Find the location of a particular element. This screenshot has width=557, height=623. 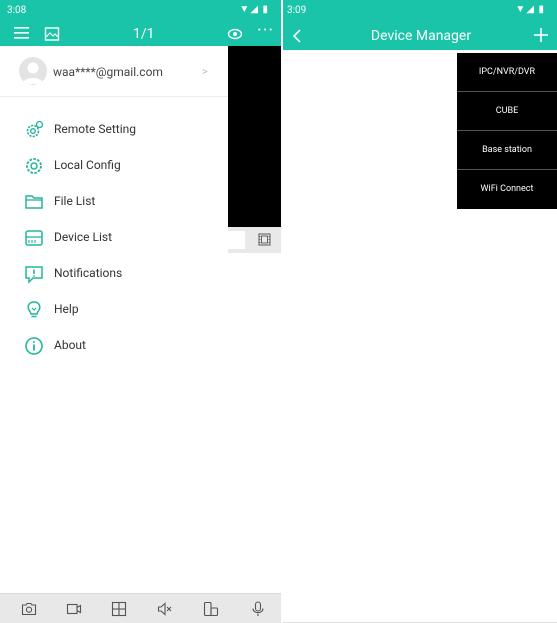

notification-icon is located at coordinates (34, 275).